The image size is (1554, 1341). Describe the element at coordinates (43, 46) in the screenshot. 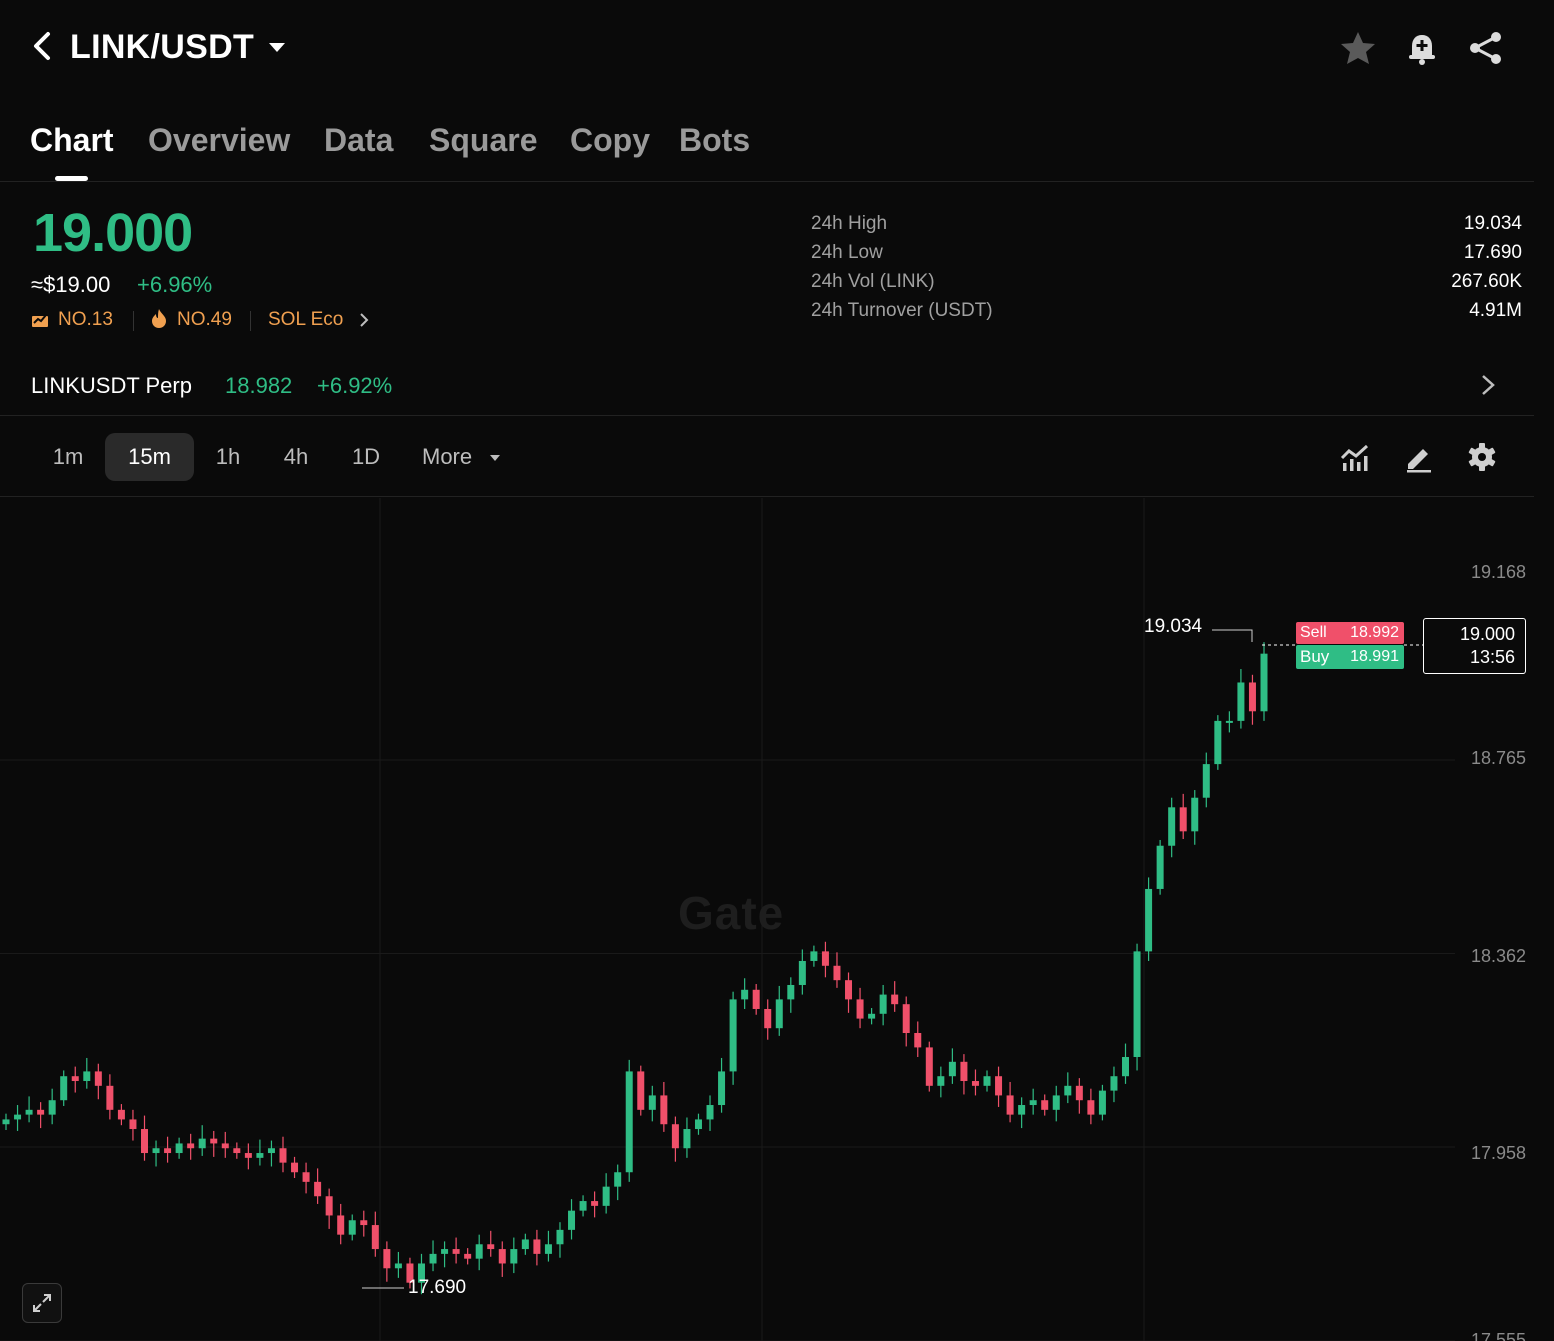

I see `back-arrow-icon` at that location.